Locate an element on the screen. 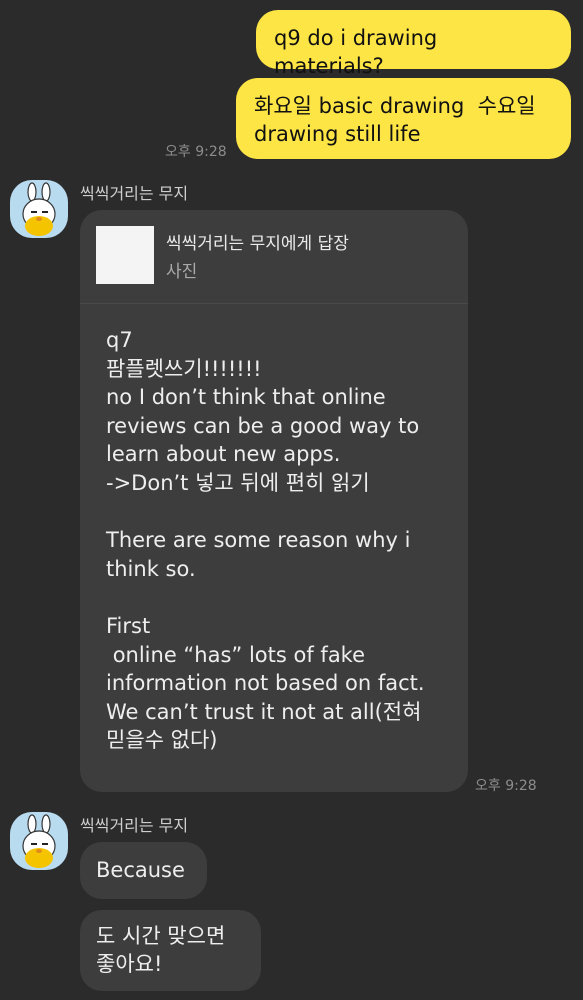 This screenshot has width=583, height=1000. reply-quote-type: 사진 is located at coordinates (182, 272).